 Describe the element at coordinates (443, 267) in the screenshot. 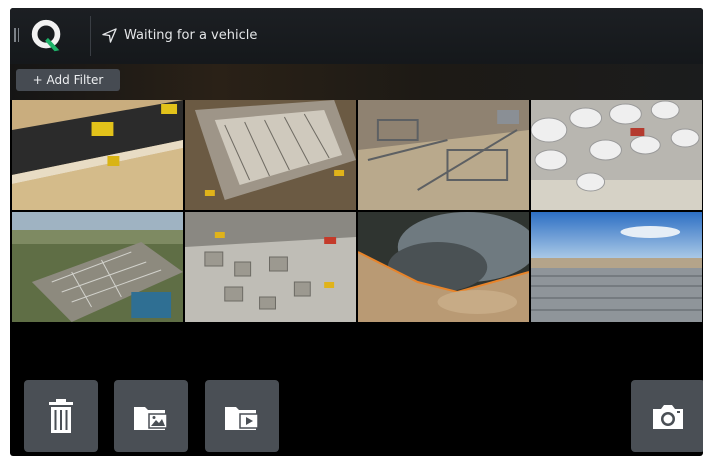

I see `photo-thumbnail-wildfire` at that location.